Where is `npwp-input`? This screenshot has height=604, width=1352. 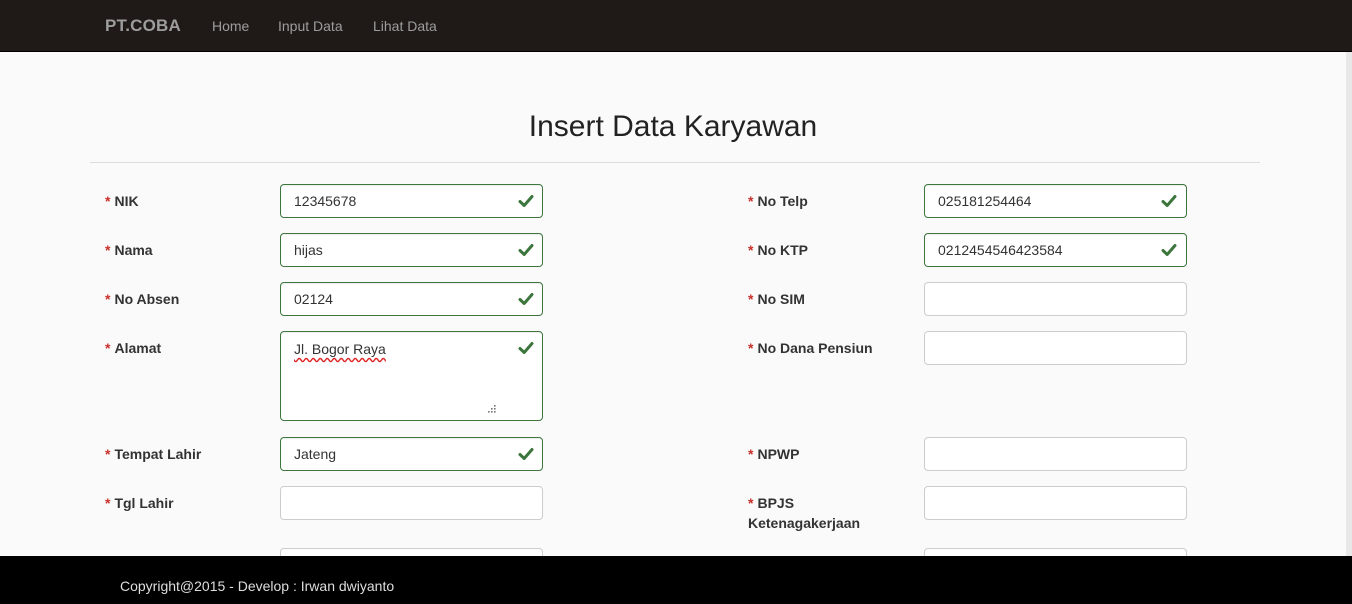
npwp-input is located at coordinates (1055, 454).